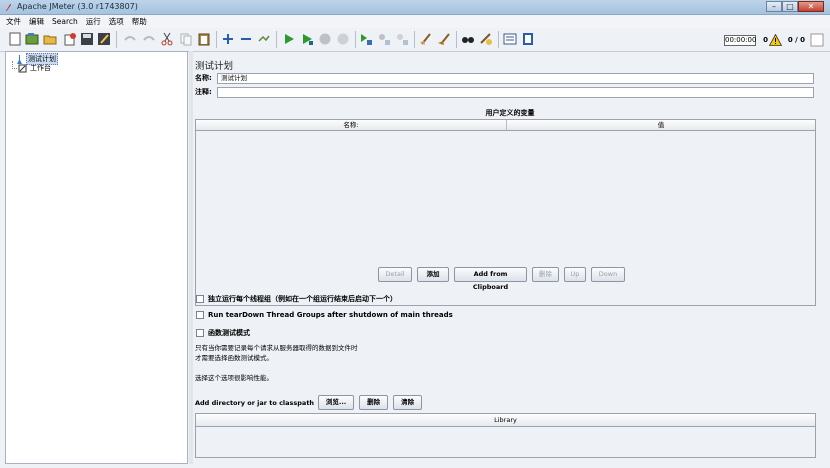 The image size is (830, 468). What do you see at coordinates (167, 39) in the screenshot?
I see `scissors-icon` at bounding box center [167, 39].